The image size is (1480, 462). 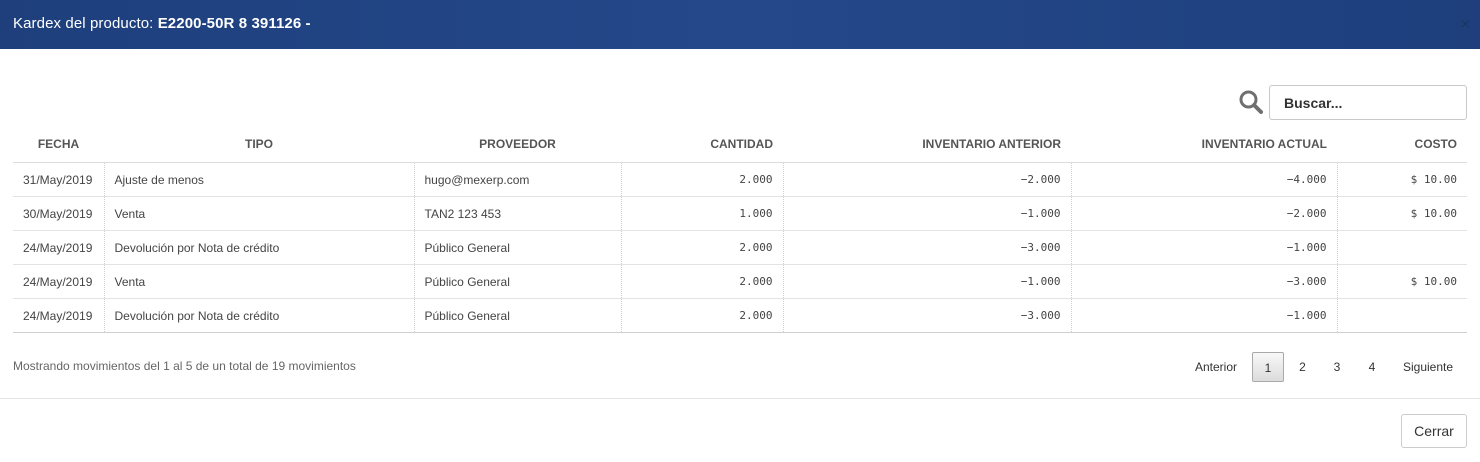 What do you see at coordinates (701, 213) in the screenshot?
I see `cell-cantidad: 1.000` at bounding box center [701, 213].